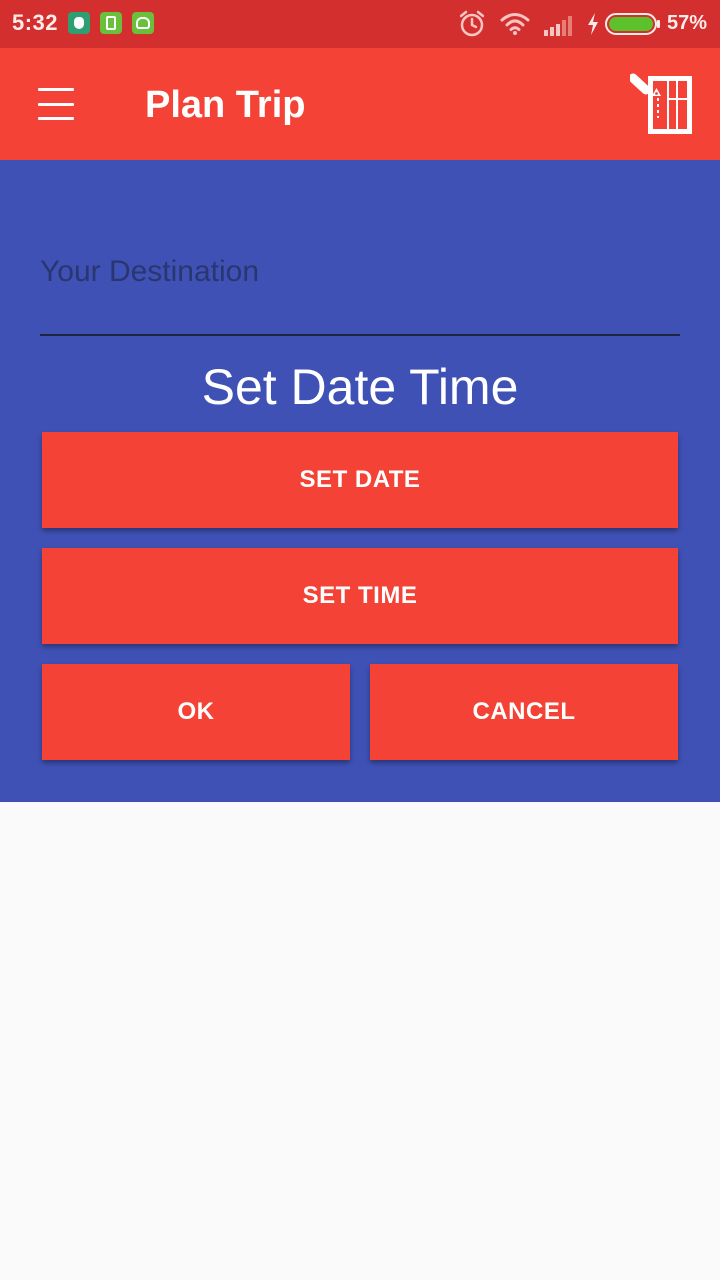  What do you see at coordinates (472, 23) in the screenshot?
I see `alarm-icon` at bounding box center [472, 23].